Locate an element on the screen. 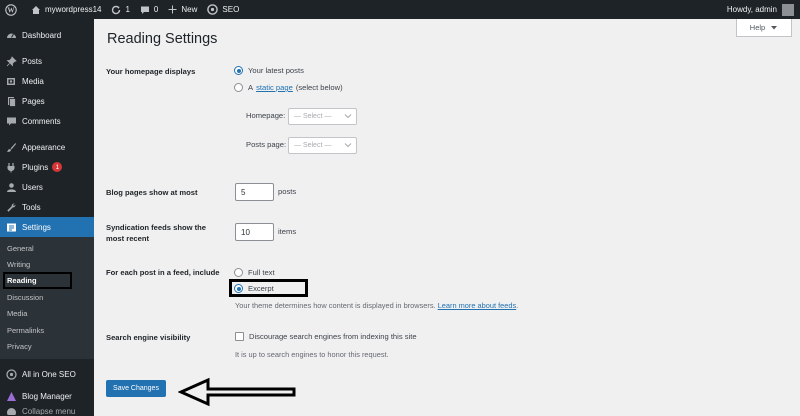 The height and width of the screenshot is (416, 800). items-unit-label: items is located at coordinates (287, 231).